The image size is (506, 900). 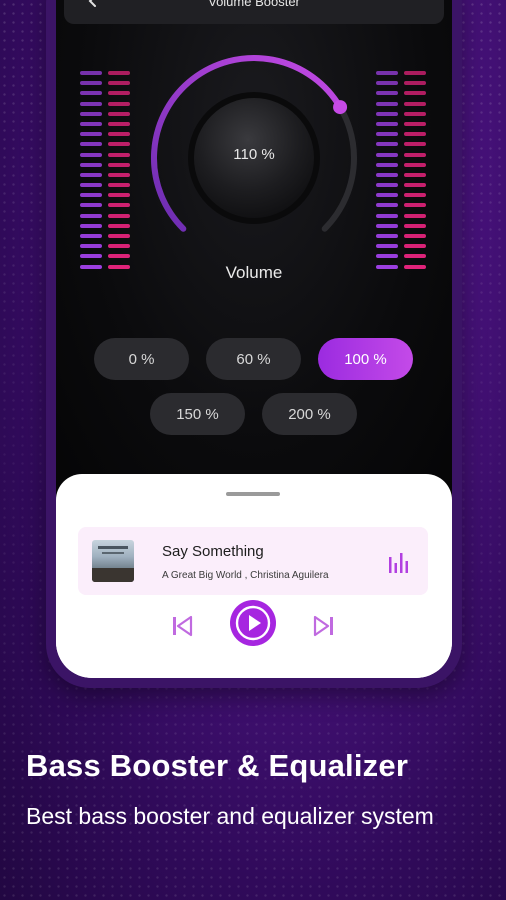 What do you see at coordinates (254, 4) in the screenshot?
I see `screen-title: Volume Booster` at bounding box center [254, 4].